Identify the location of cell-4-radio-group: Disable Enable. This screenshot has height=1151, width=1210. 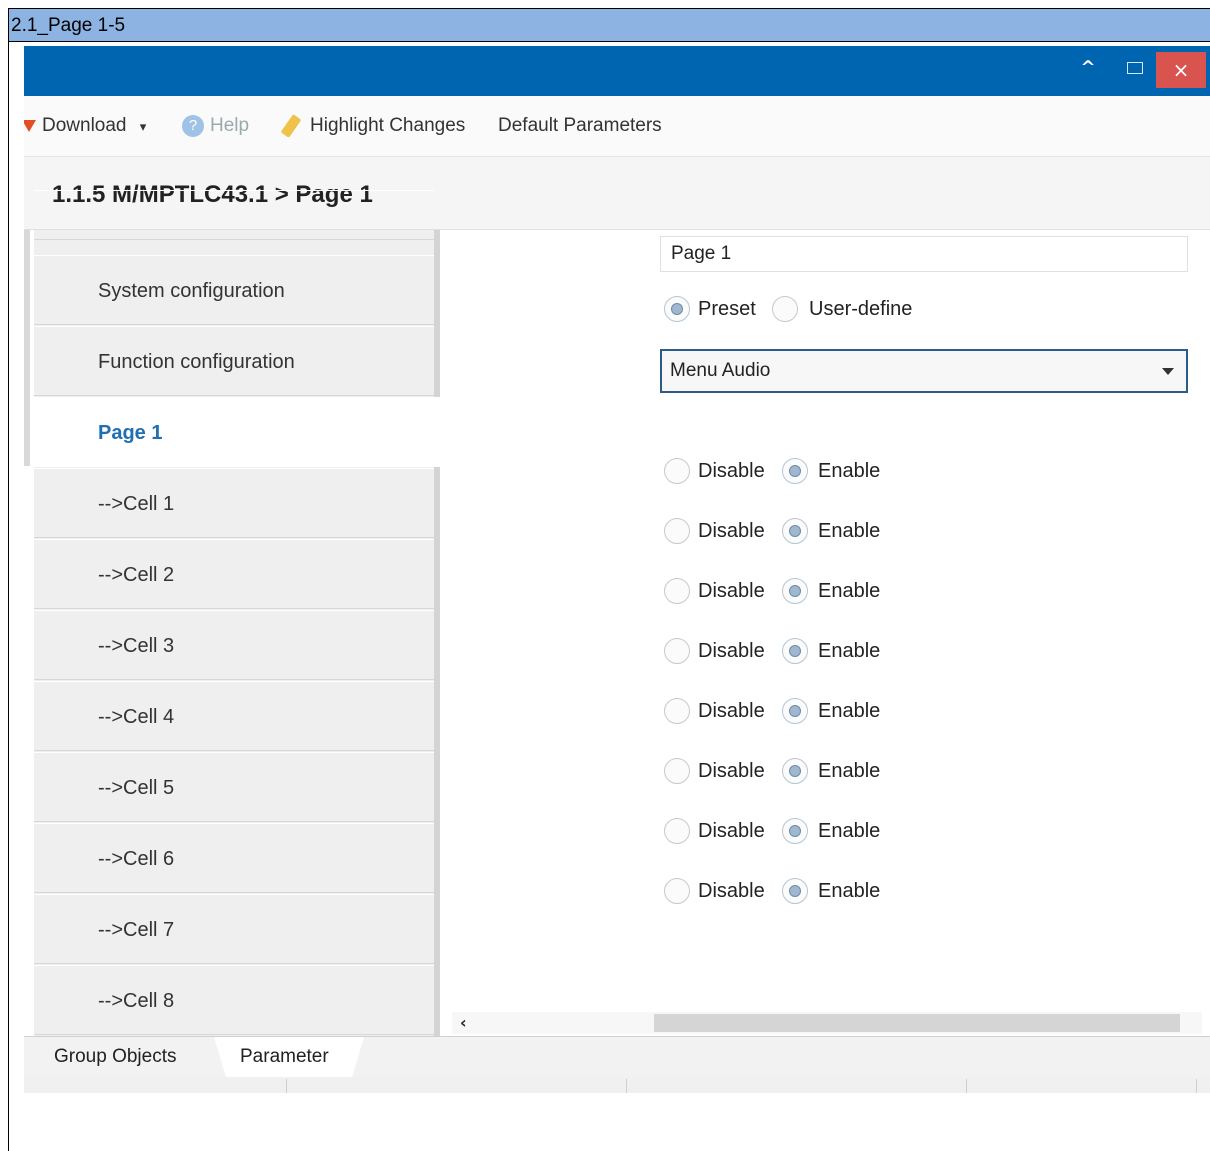
(810, 652).